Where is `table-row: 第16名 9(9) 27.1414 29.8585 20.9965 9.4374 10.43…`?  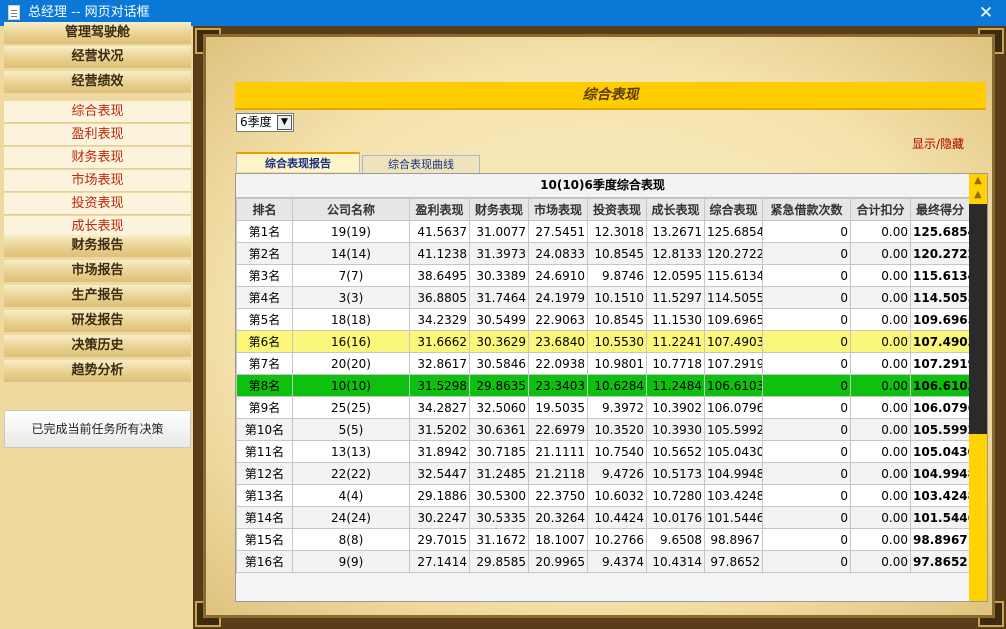
table-row: 第16名 9(9) 27.1414 29.8585 20.9965 9.4374 10.43… is located at coordinates (603, 561).